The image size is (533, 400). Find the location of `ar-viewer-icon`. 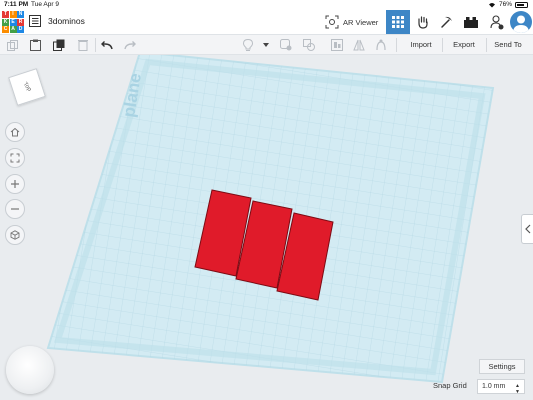

ar-viewer-icon is located at coordinates (332, 22).